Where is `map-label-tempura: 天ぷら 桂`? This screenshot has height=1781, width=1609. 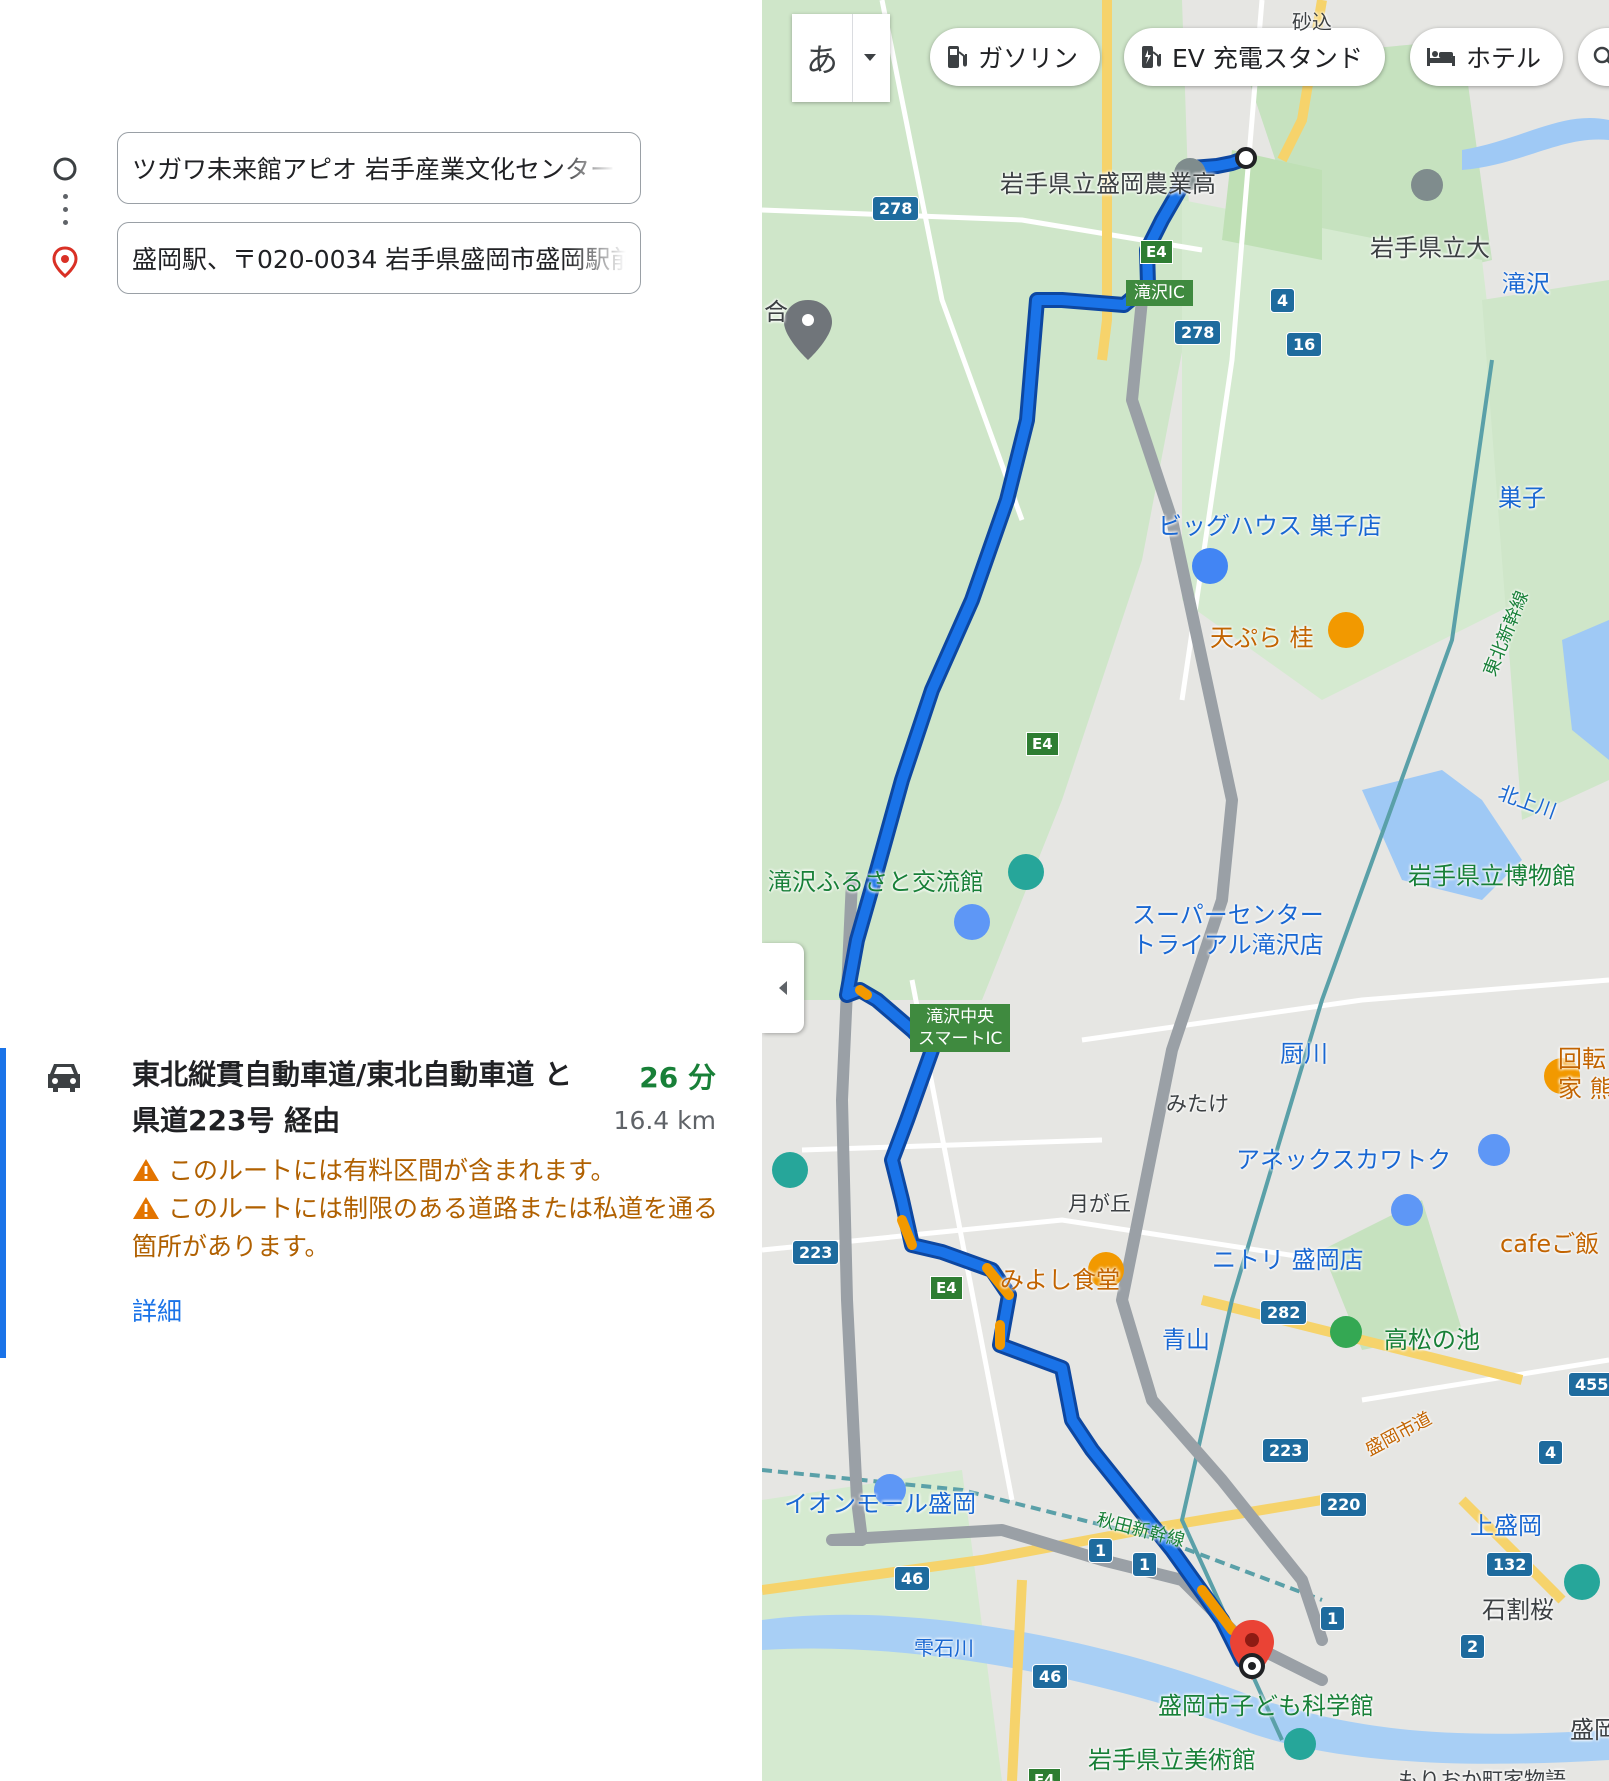
map-label-tempura: 天ぷら 桂 is located at coordinates (1262, 635).